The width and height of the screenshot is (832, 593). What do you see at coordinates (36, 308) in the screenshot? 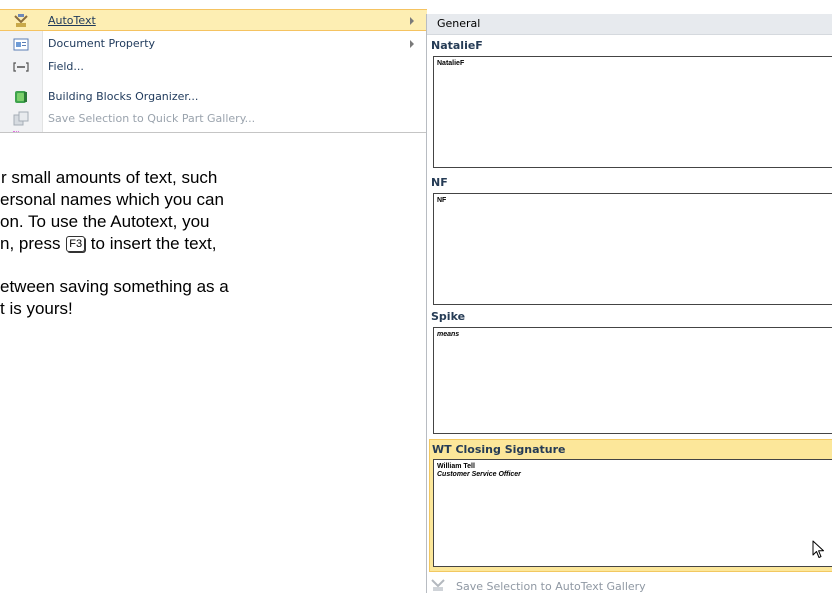
I see `text-line: t is yours!` at bounding box center [36, 308].